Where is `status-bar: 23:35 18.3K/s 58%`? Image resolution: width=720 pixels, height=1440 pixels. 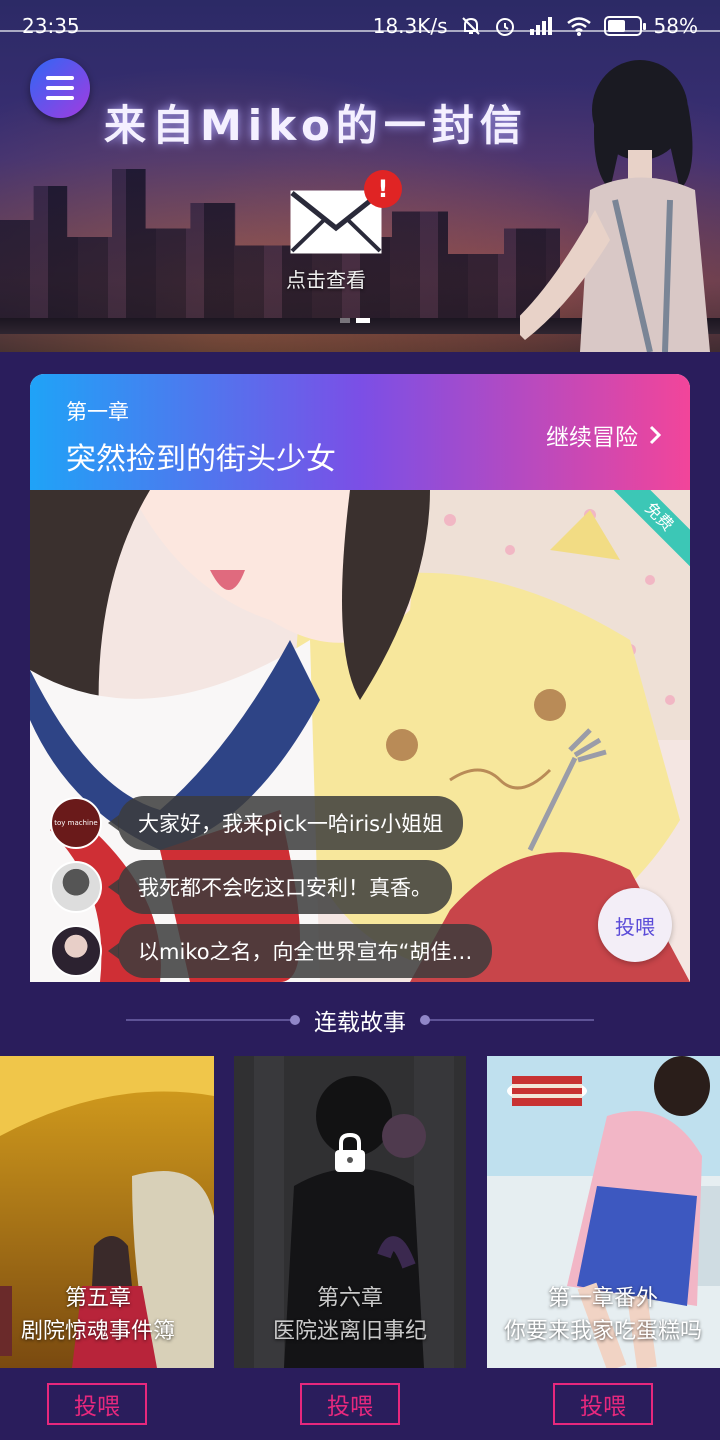 status-bar: 23:35 18.3K/s 58% is located at coordinates (360, 26).